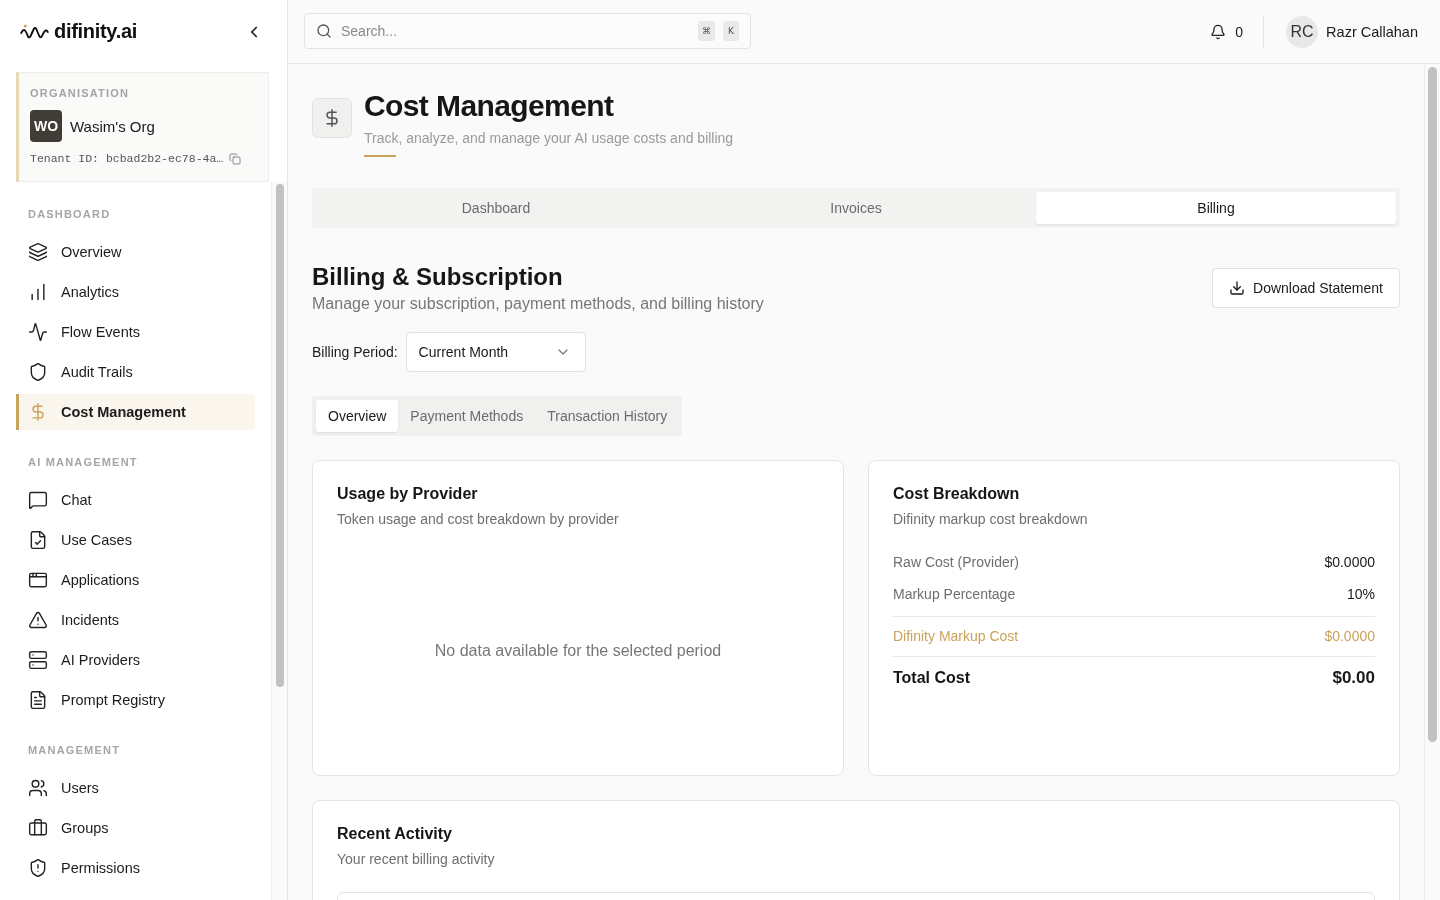 This screenshot has width=1440, height=900. I want to click on app-window-icon, so click(38, 580).